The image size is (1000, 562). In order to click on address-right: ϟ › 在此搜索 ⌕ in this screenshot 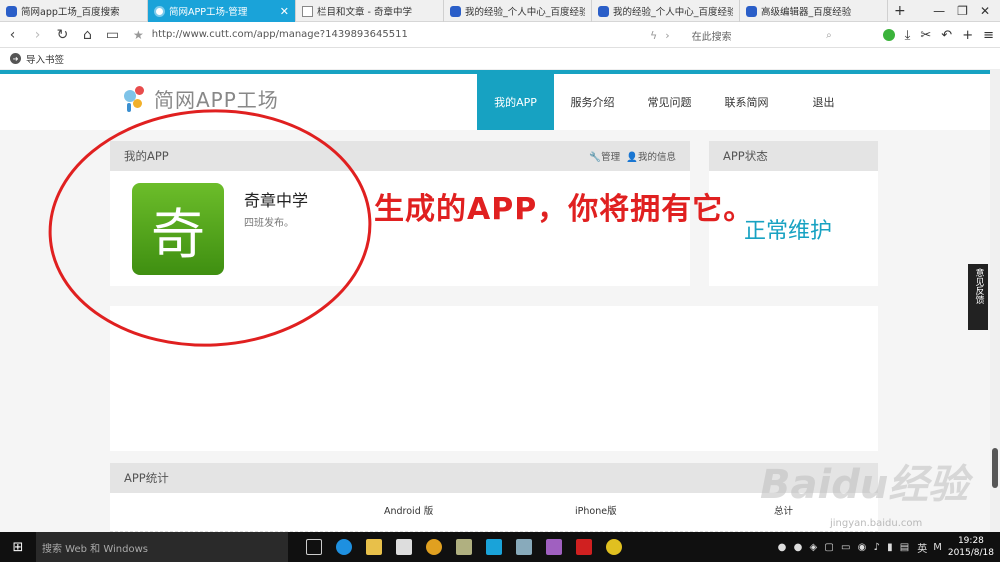, I will do `click(741, 35)`.